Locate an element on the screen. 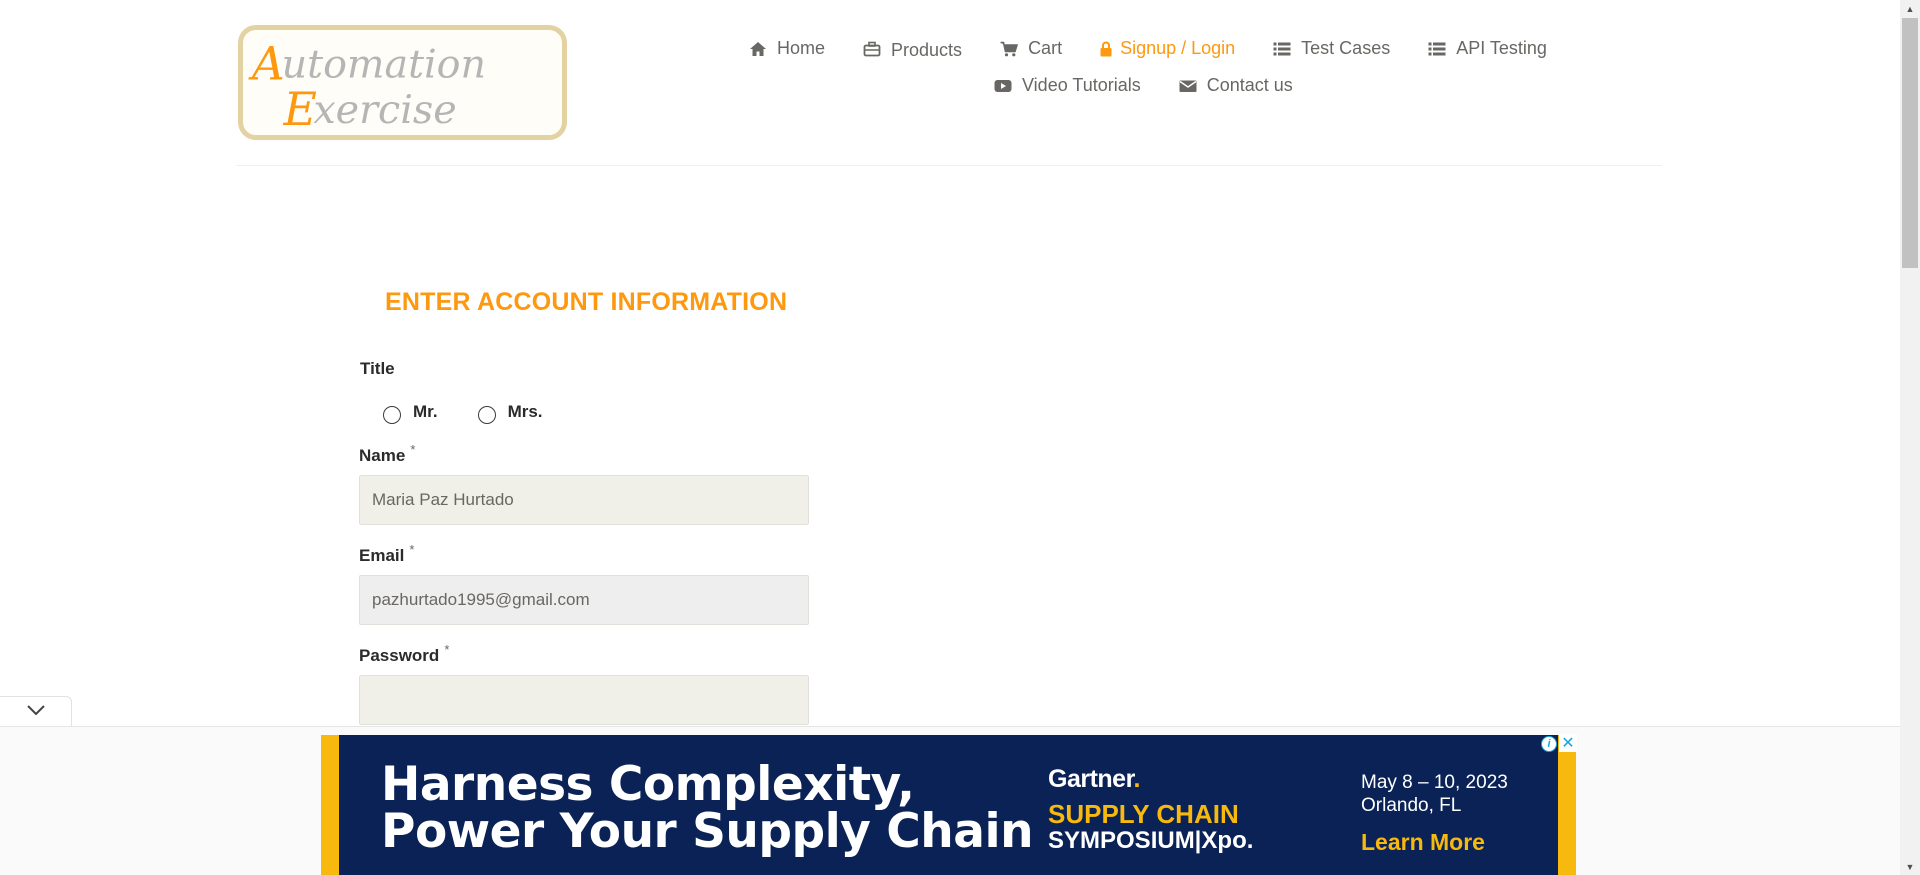 This screenshot has height=875, width=1920. ad-date-line-2: Orlando, FL is located at coordinates (1411, 805).